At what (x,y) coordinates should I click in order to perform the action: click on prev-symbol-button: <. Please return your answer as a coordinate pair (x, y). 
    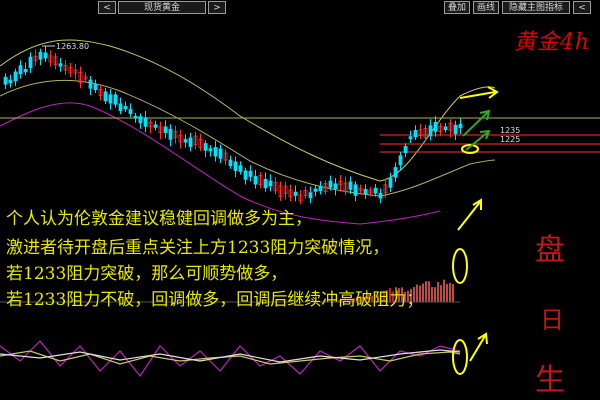
    Looking at the image, I should click on (107, 7).